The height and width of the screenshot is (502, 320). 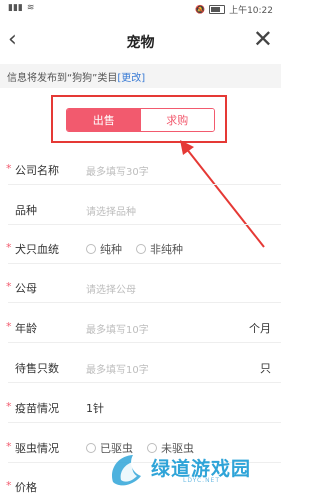 What do you see at coordinates (37, 408) in the screenshot?
I see `vaccine-label: 疫苗情况` at bounding box center [37, 408].